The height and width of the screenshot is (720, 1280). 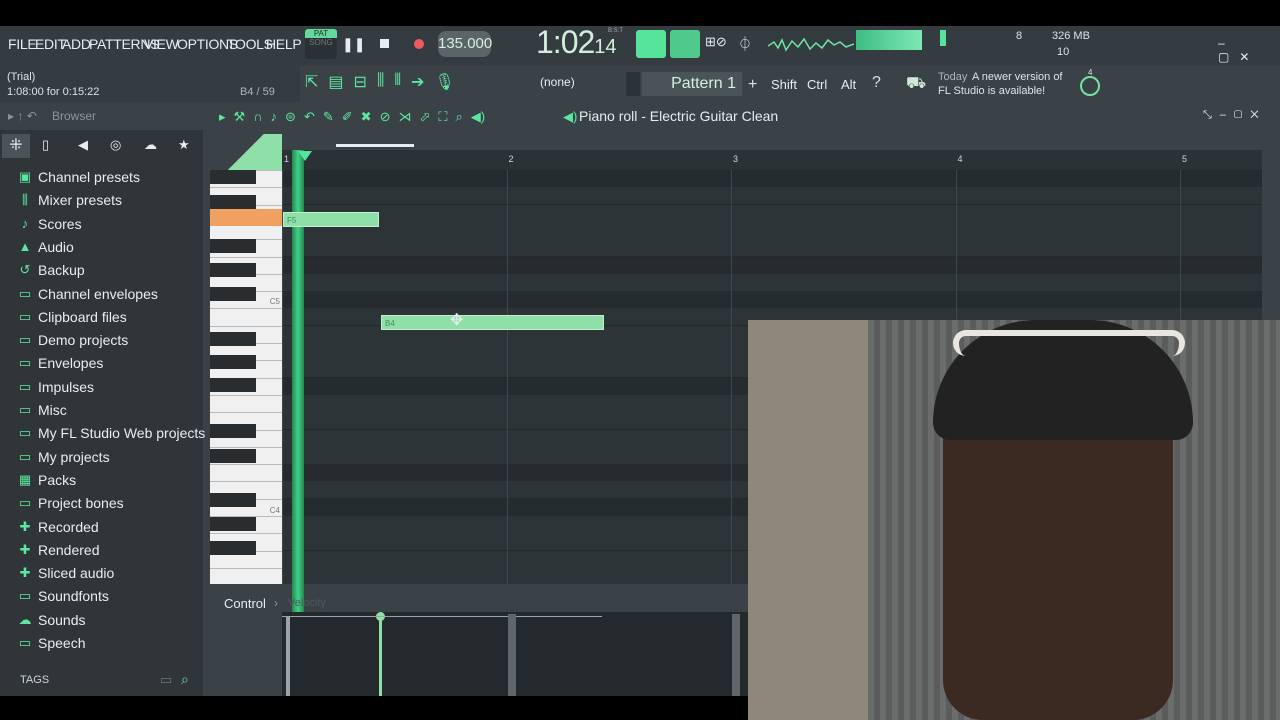 I want to click on files-tab-icon: ▯, so click(x=45, y=145).